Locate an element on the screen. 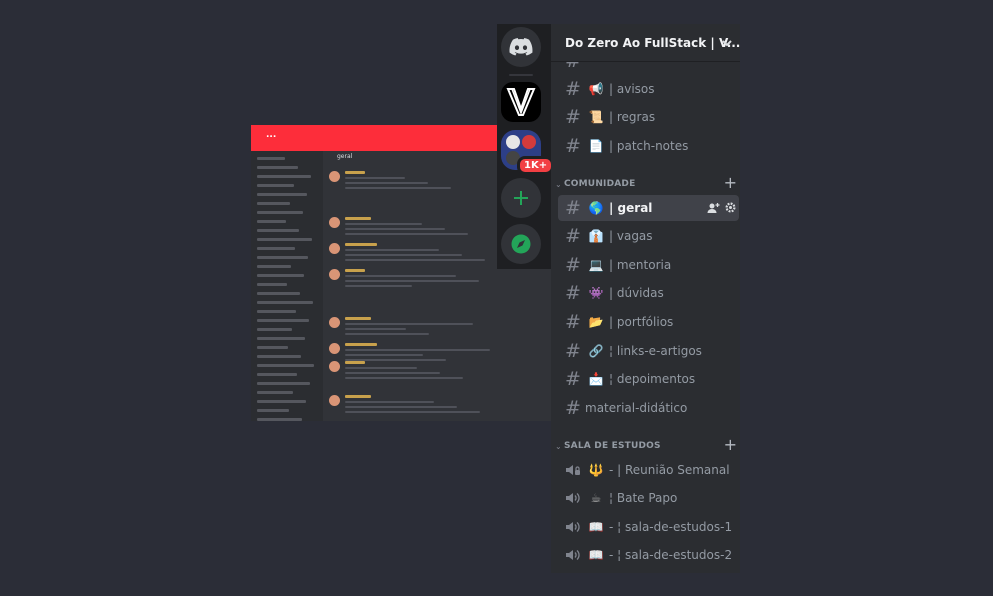  category-label: SALA DE ESTUDOS is located at coordinates (612, 446).